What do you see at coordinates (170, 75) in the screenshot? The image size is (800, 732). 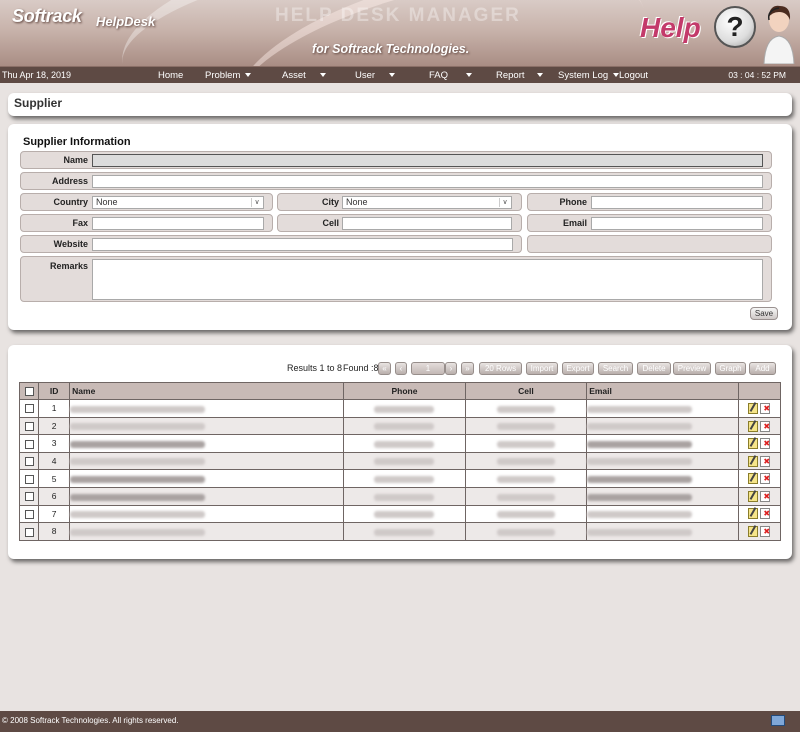 I see `nav-home: Home` at bounding box center [170, 75].